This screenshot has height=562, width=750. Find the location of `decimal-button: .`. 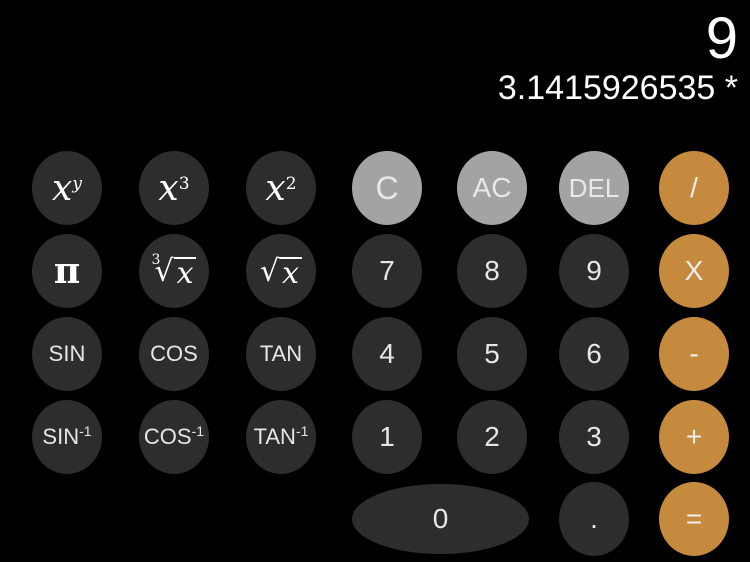

decimal-button: . is located at coordinates (594, 519).